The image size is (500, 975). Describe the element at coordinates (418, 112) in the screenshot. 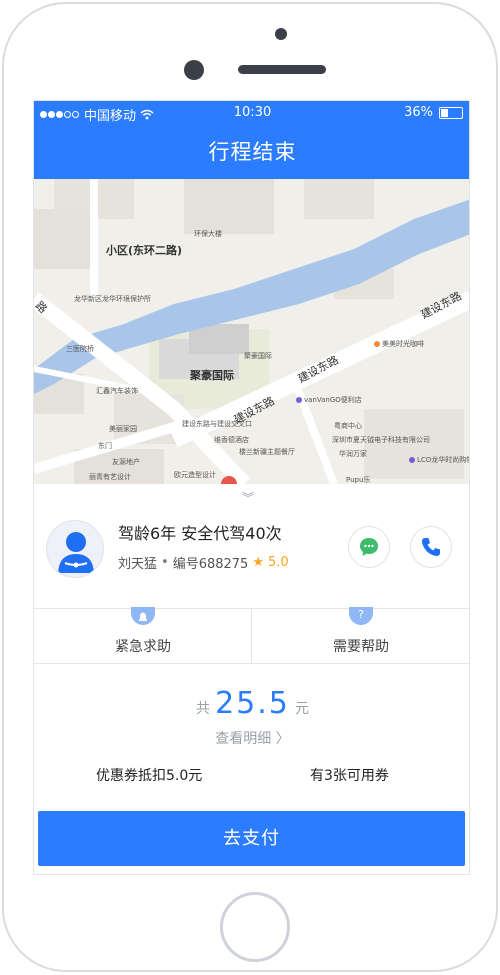

I see `battery-percent: 36%` at that location.